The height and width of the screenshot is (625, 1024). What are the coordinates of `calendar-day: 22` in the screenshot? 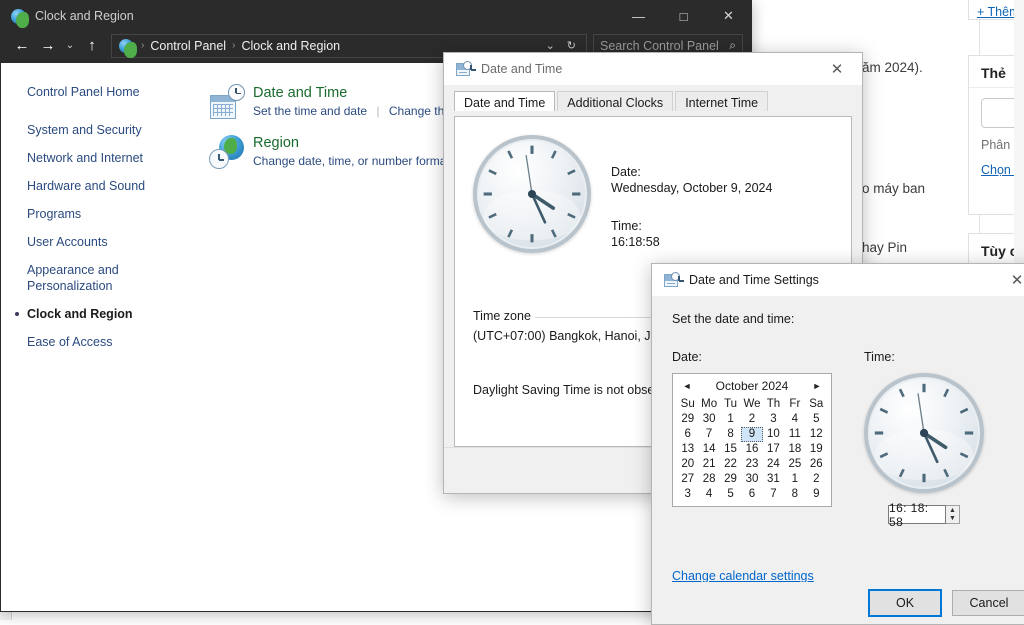 It's located at (730, 464).